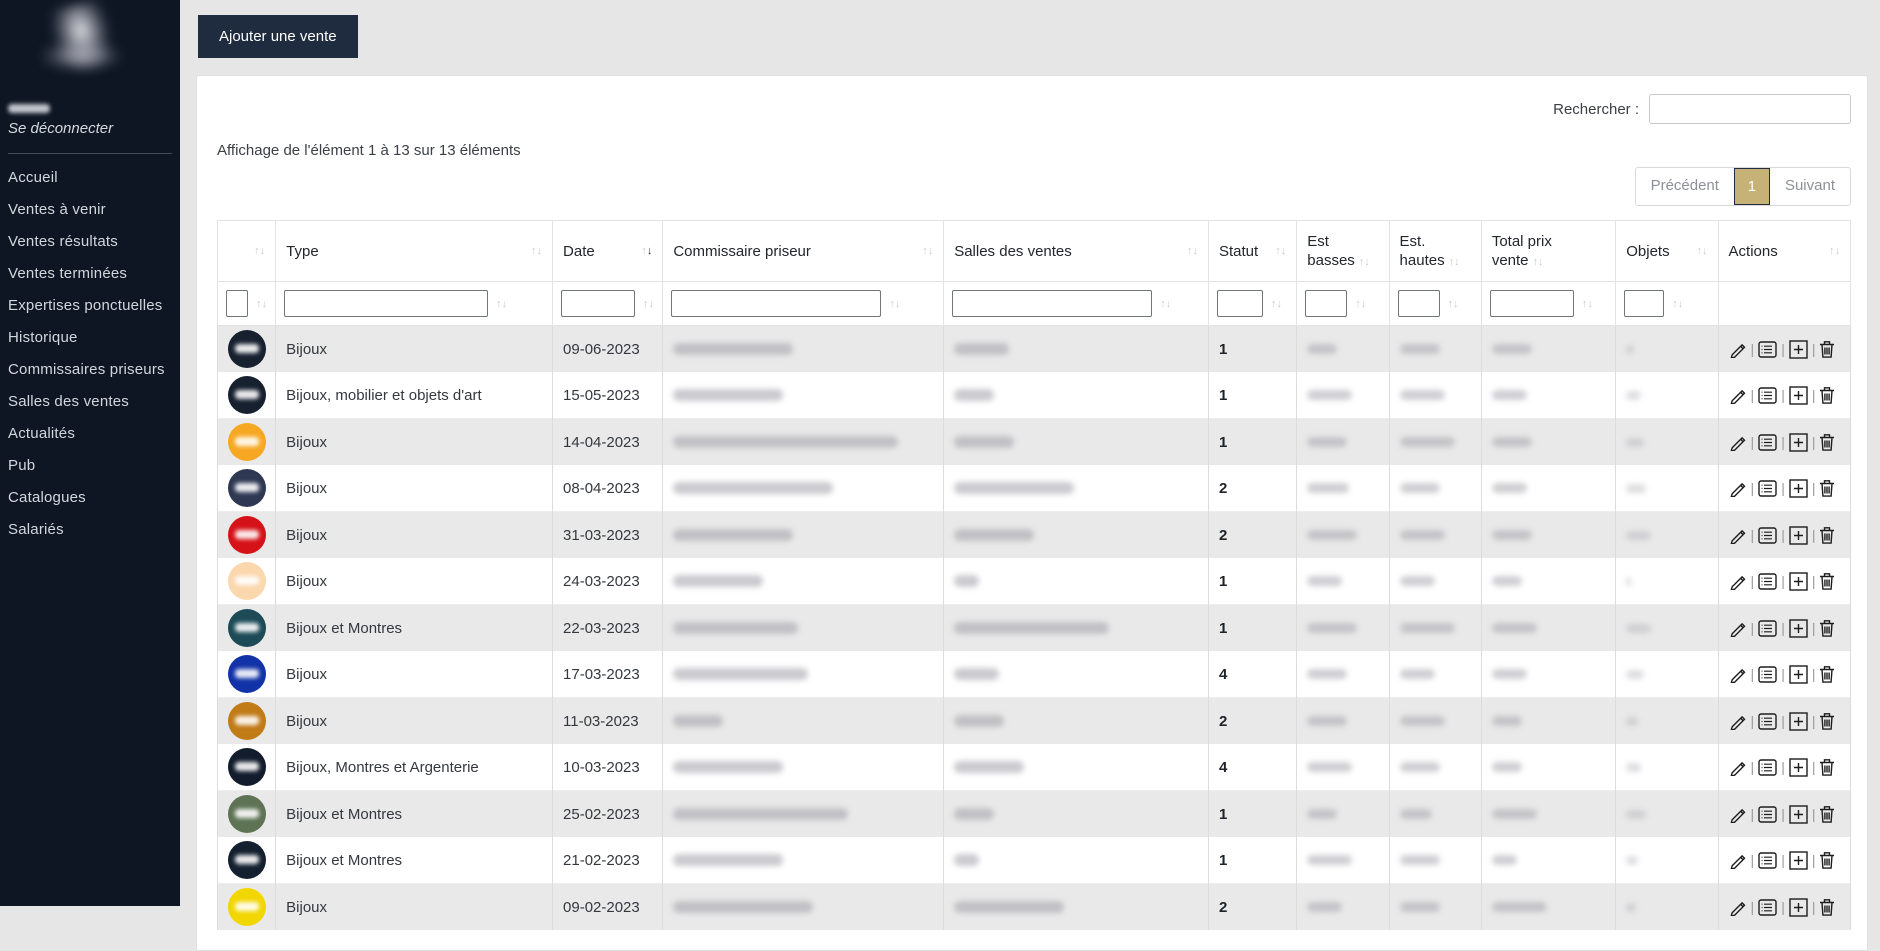 The height and width of the screenshot is (951, 1880). Describe the element at coordinates (94, 128) in the screenshot. I see `logout-link: Se déconnecter` at that location.